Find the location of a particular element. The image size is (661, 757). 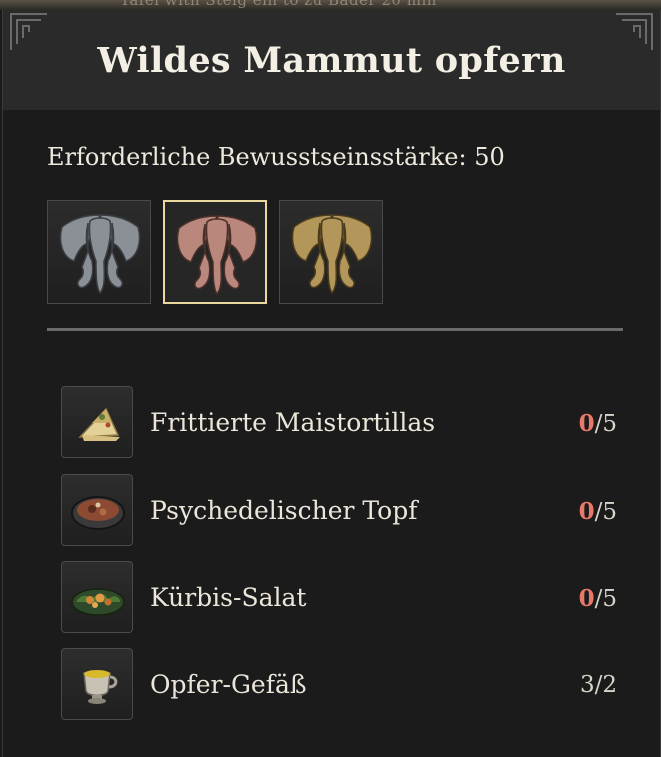

dialog-title: Wildes Mammut opfern is located at coordinates (331, 60).